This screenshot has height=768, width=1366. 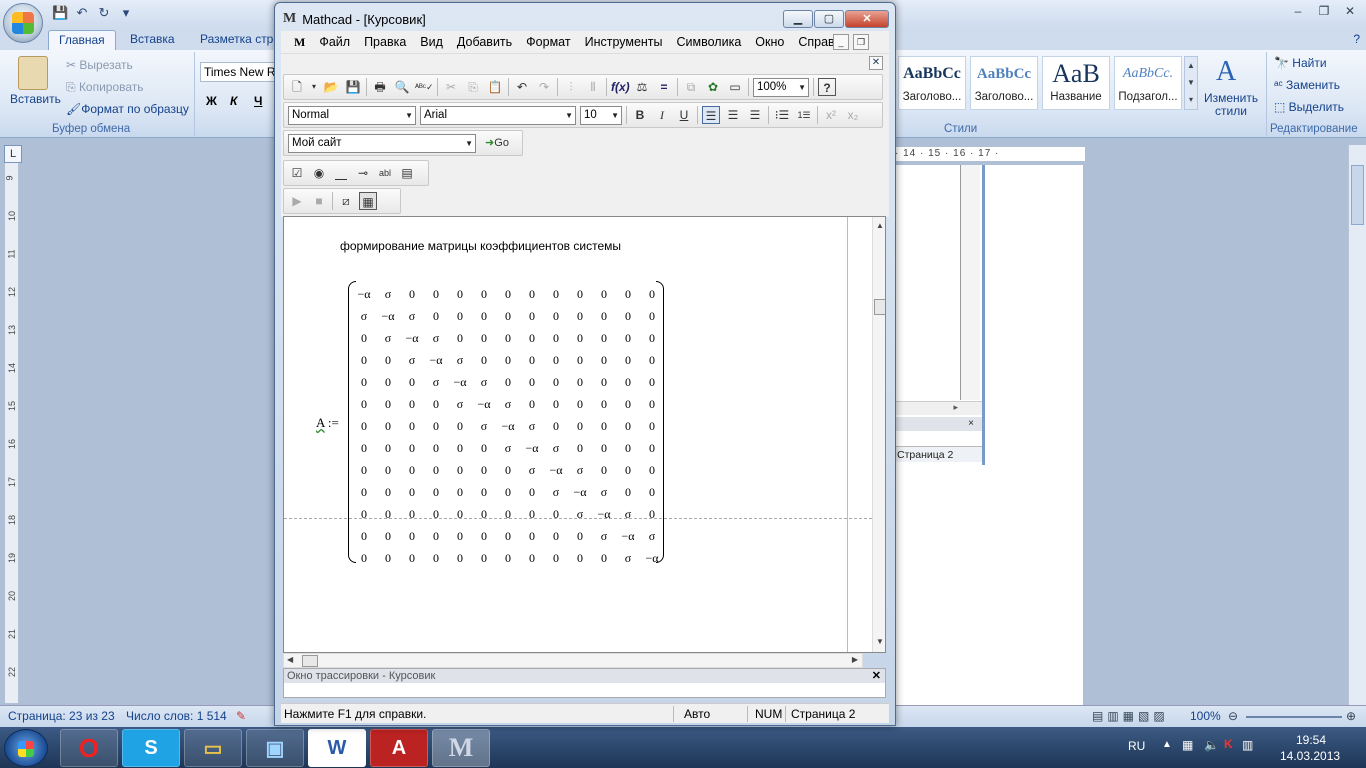 I want to click on font-name-combo: Times New Ro, so click(x=238, y=72).